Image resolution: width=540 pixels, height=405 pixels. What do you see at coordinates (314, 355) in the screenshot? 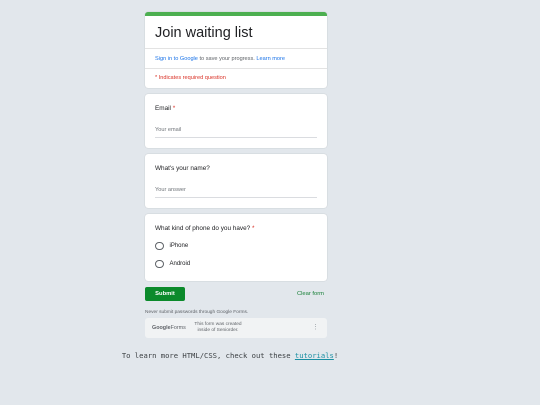
I see `tutorials-link: tutorials` at bounding box center [314, 355].